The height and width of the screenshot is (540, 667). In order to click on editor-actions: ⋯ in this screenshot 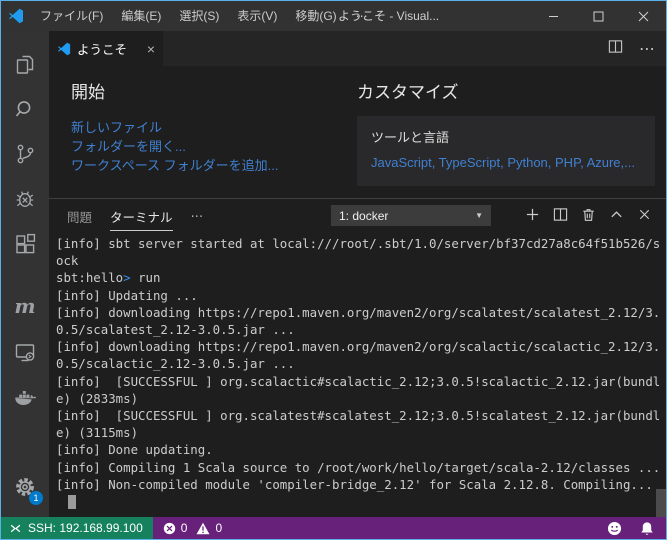, I will do `click(632, 48)`.